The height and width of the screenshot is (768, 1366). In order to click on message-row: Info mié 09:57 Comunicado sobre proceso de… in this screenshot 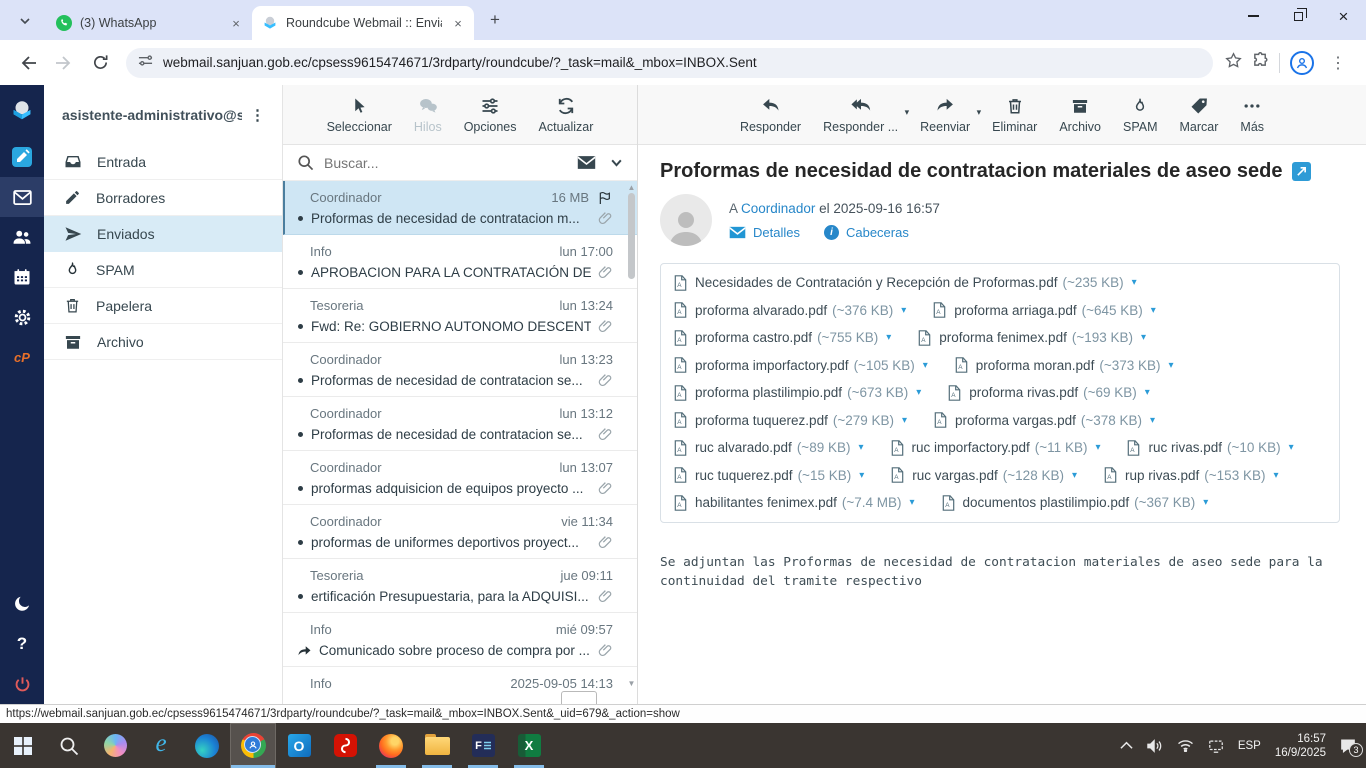, I will do `click(460, 640)`.